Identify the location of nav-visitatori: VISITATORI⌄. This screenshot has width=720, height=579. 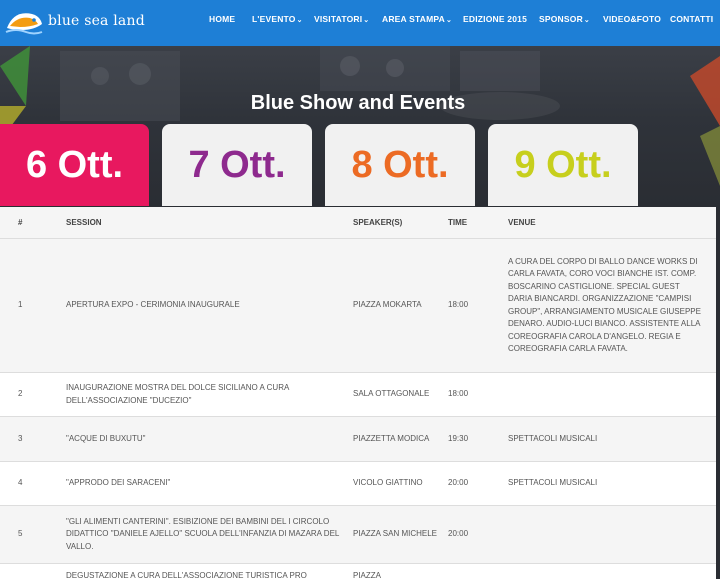
(341, 19).